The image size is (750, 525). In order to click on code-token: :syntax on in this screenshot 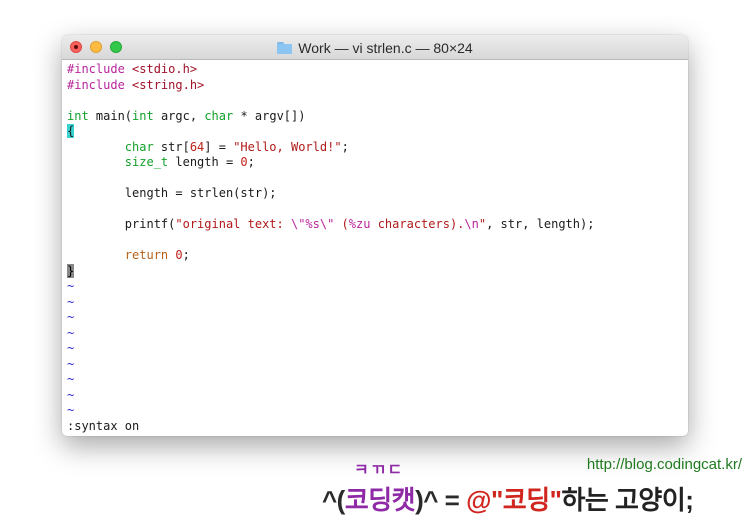, I will do `click(103, 425)`.